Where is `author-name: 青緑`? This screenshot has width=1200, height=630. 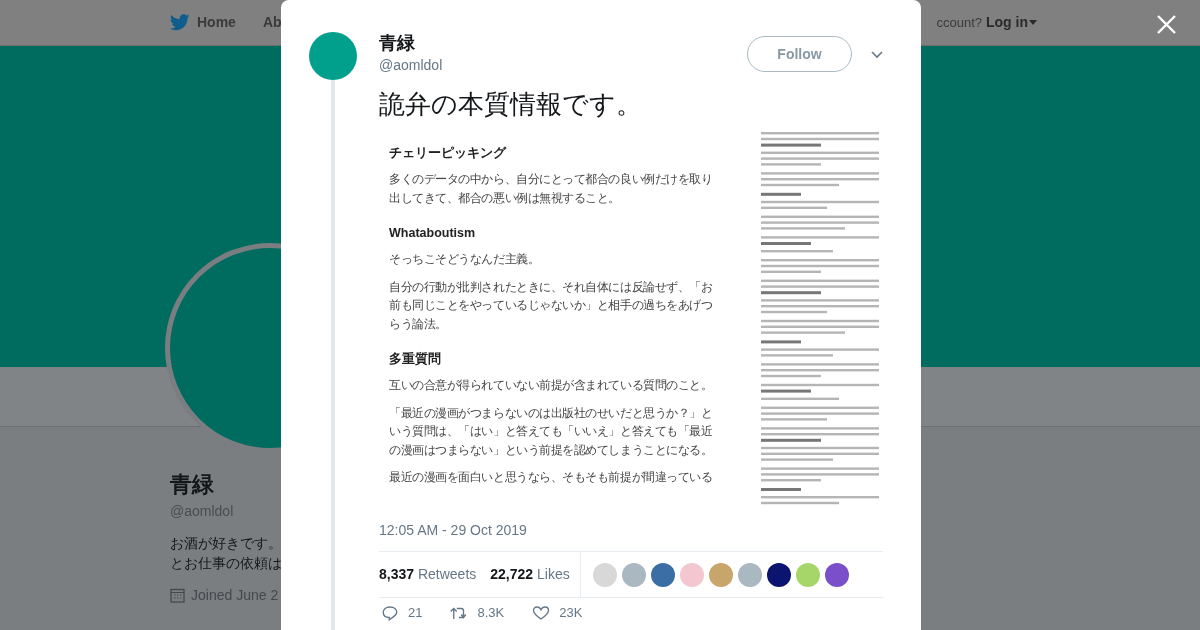
author-name: 青緑 is located at coordinates (397, 43).